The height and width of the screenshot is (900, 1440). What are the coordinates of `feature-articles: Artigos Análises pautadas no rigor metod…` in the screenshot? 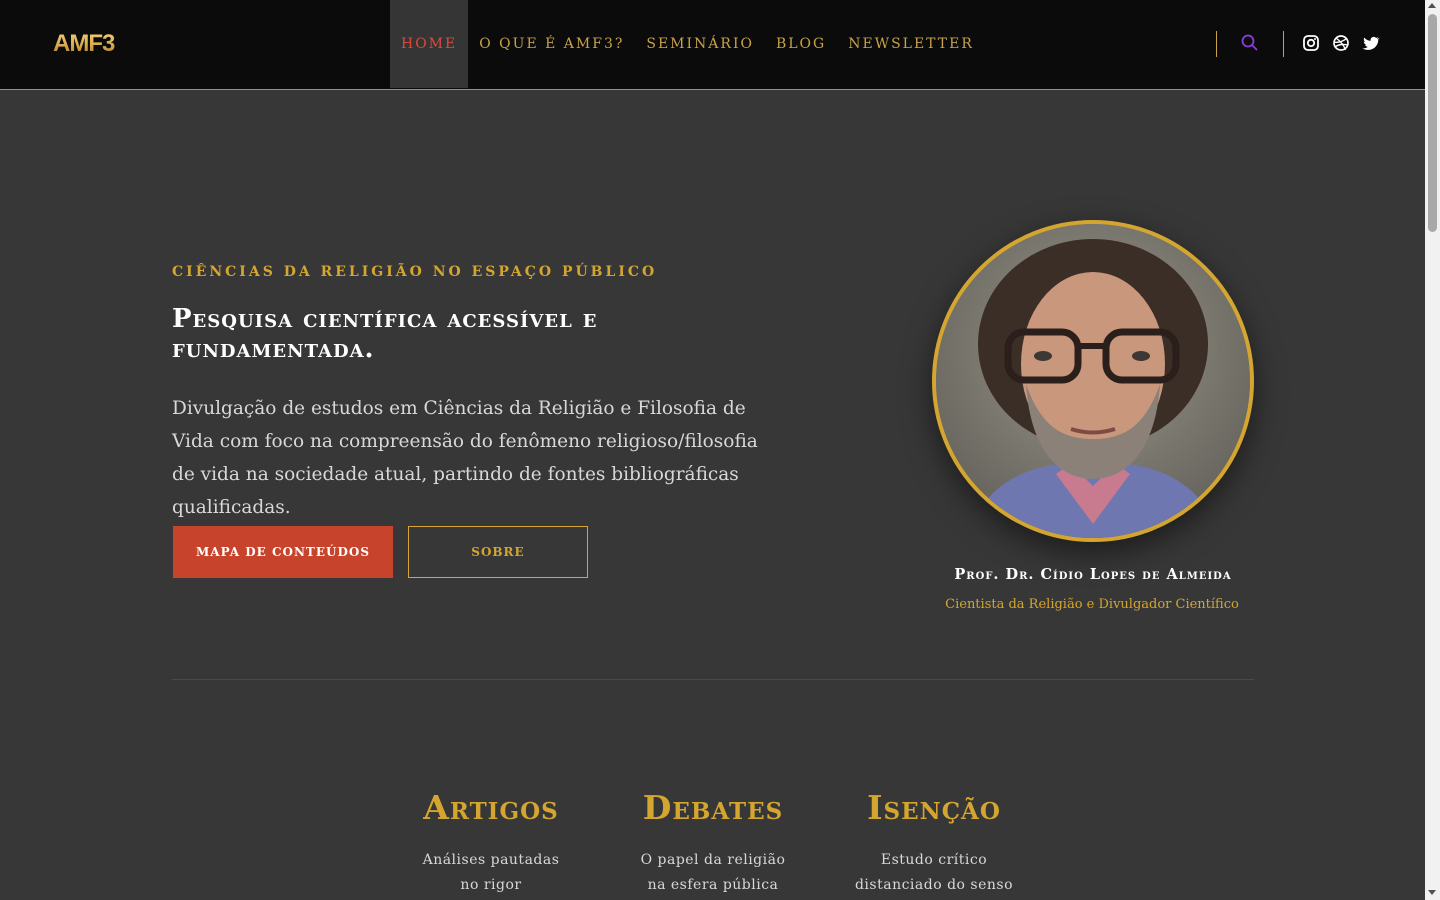 It's located at (491, 843).